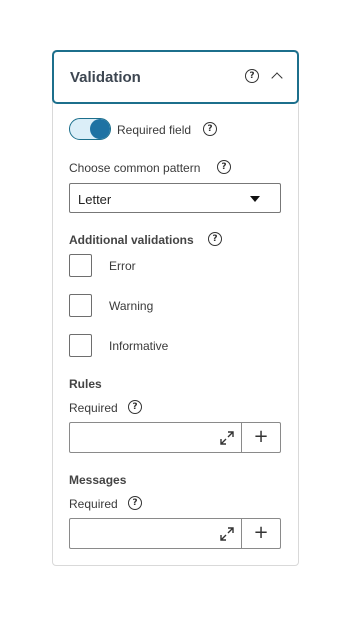  Describe the element at coordinates (80, 305) in the screenshot. I see `warning-checkbox` at that location.